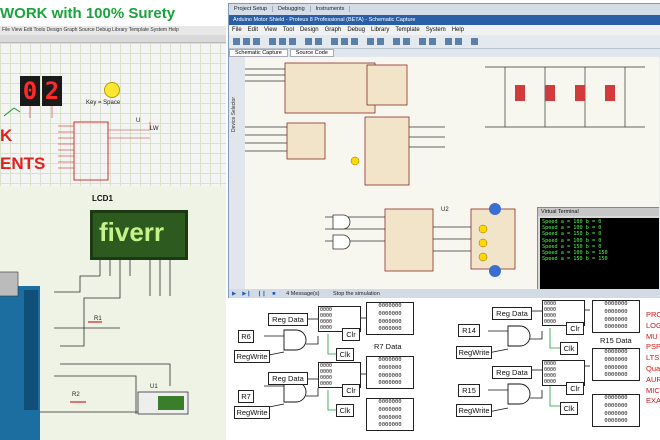 This screenshot has height=440, width=660. What do you see at coordinates (436, 30) in the screenshot?
I see `menu-system: System` at bounding box center [436, 30].